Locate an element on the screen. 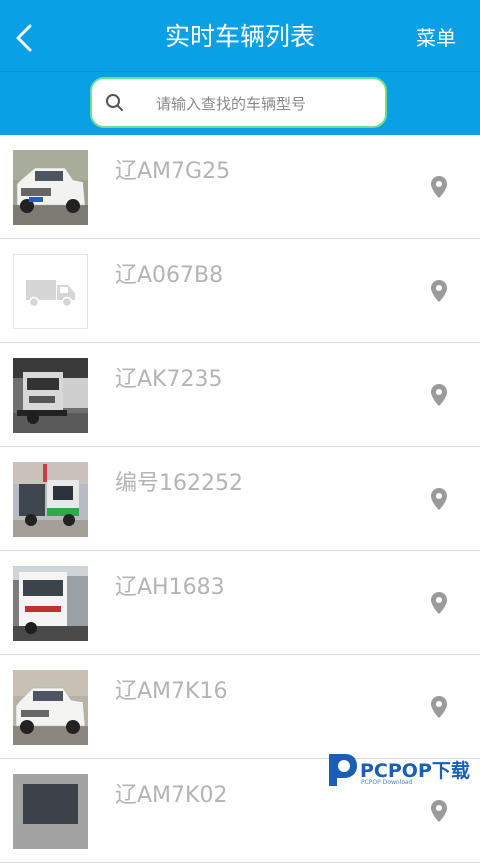 This screenshot has height=863, width=480. vehicle-row: 辽AH1683 is located at coordinates (240, 603).